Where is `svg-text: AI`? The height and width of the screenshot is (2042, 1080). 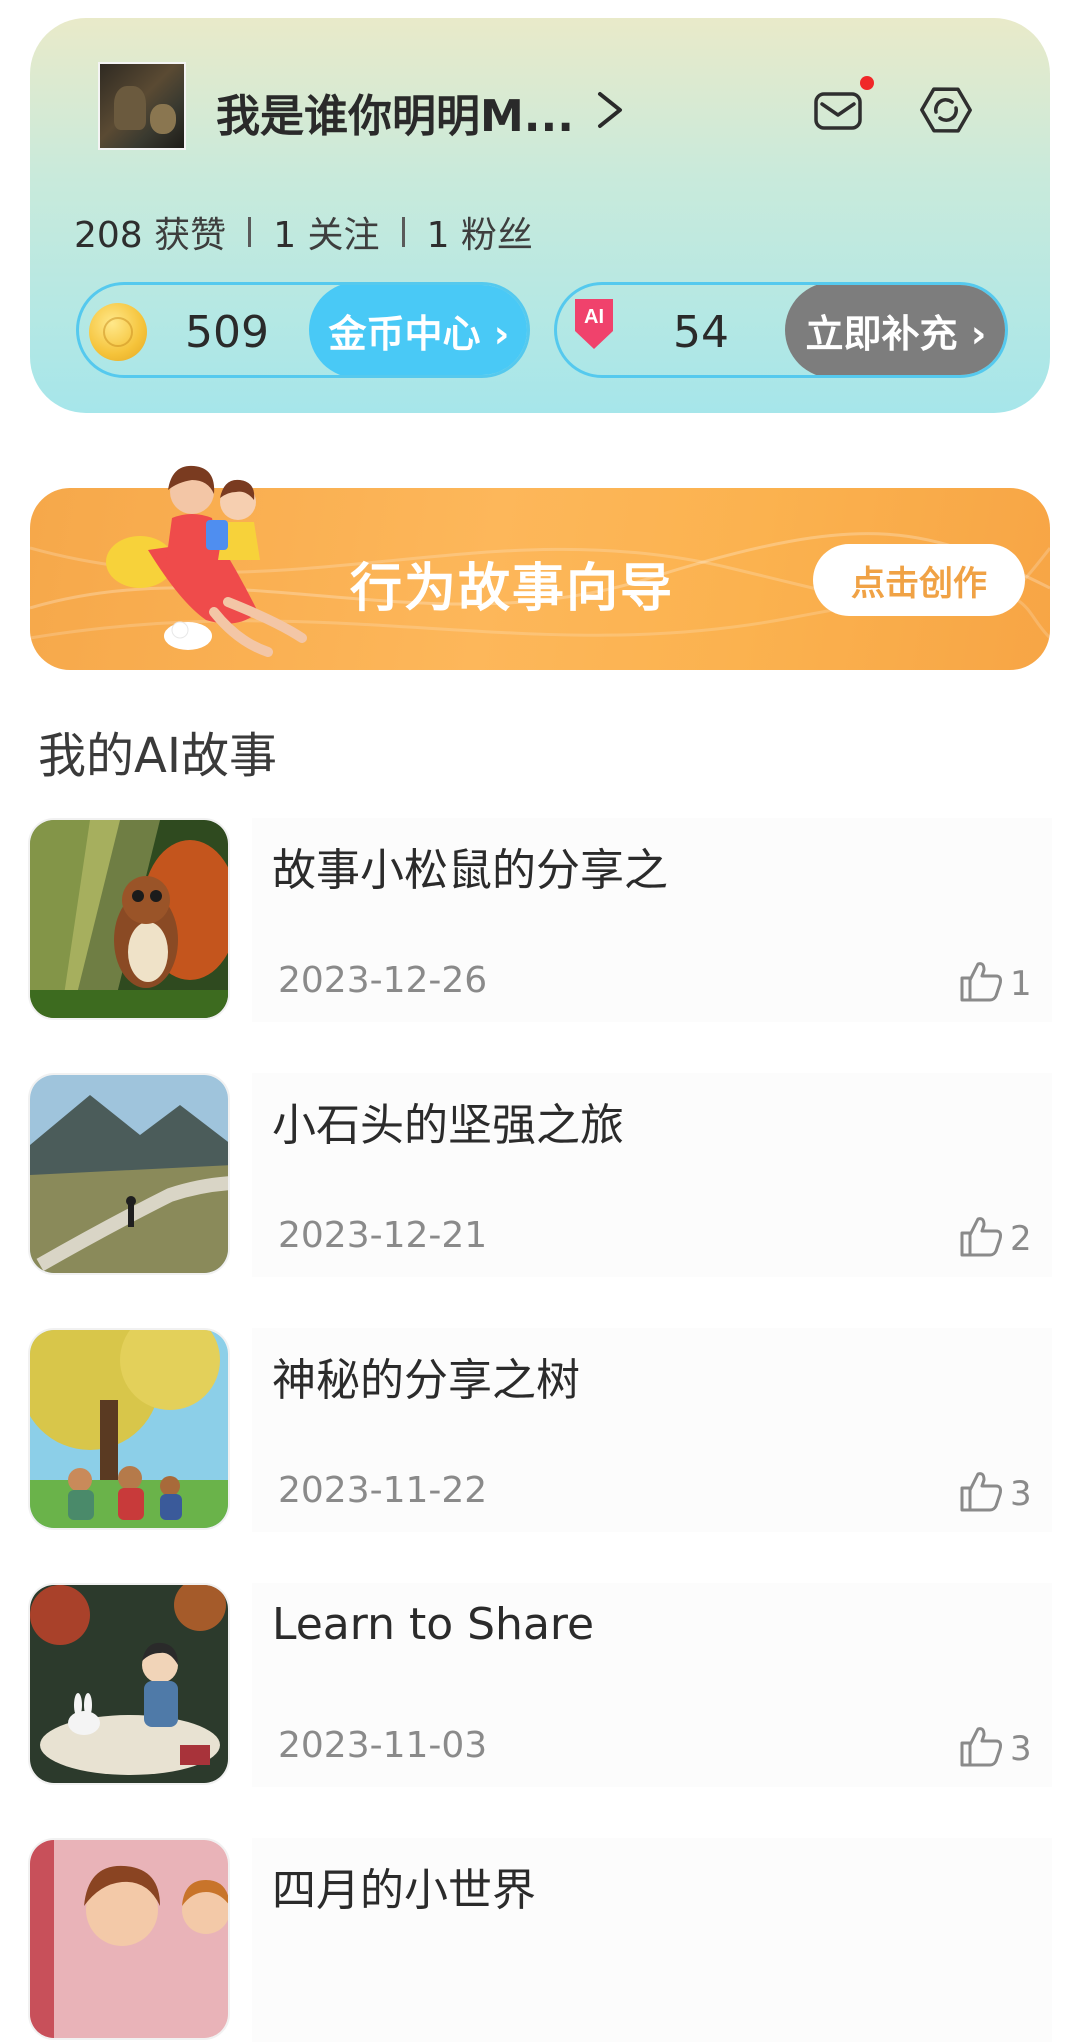 svg-text: AI is located at coordinates (594, 317).